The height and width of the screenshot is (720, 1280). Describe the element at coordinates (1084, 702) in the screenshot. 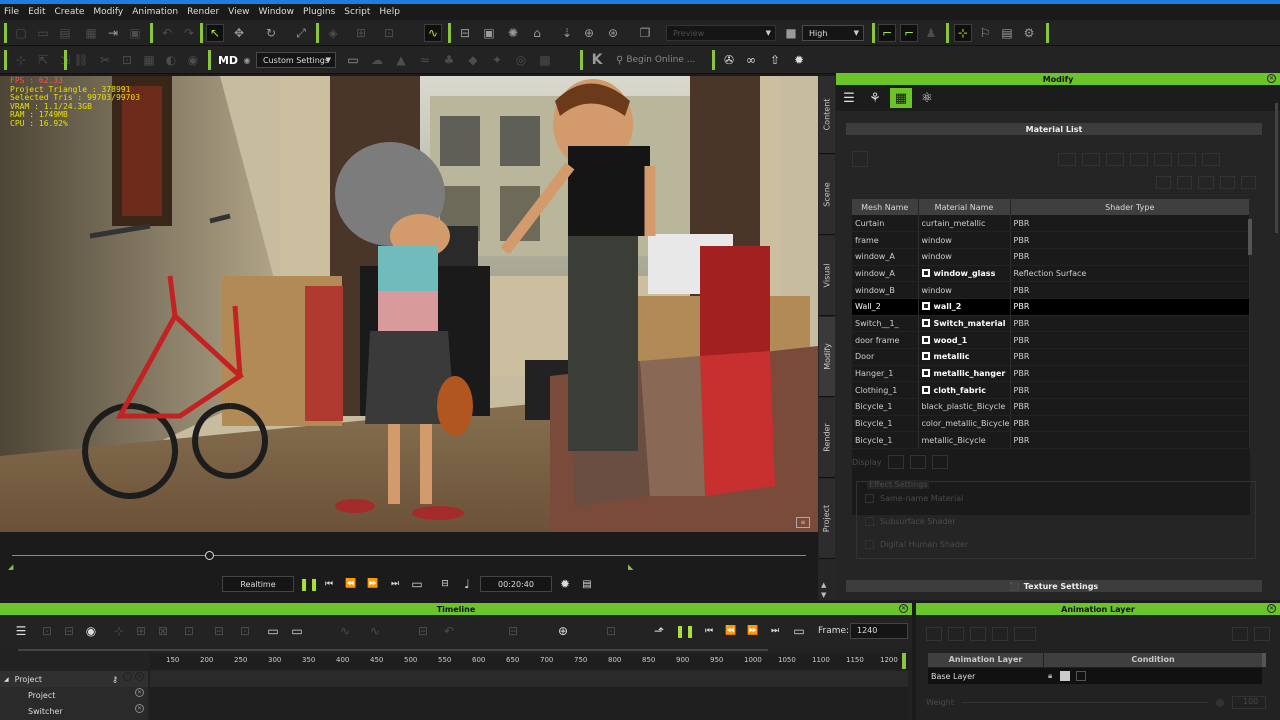

I see `weight-slider-track` at that location.